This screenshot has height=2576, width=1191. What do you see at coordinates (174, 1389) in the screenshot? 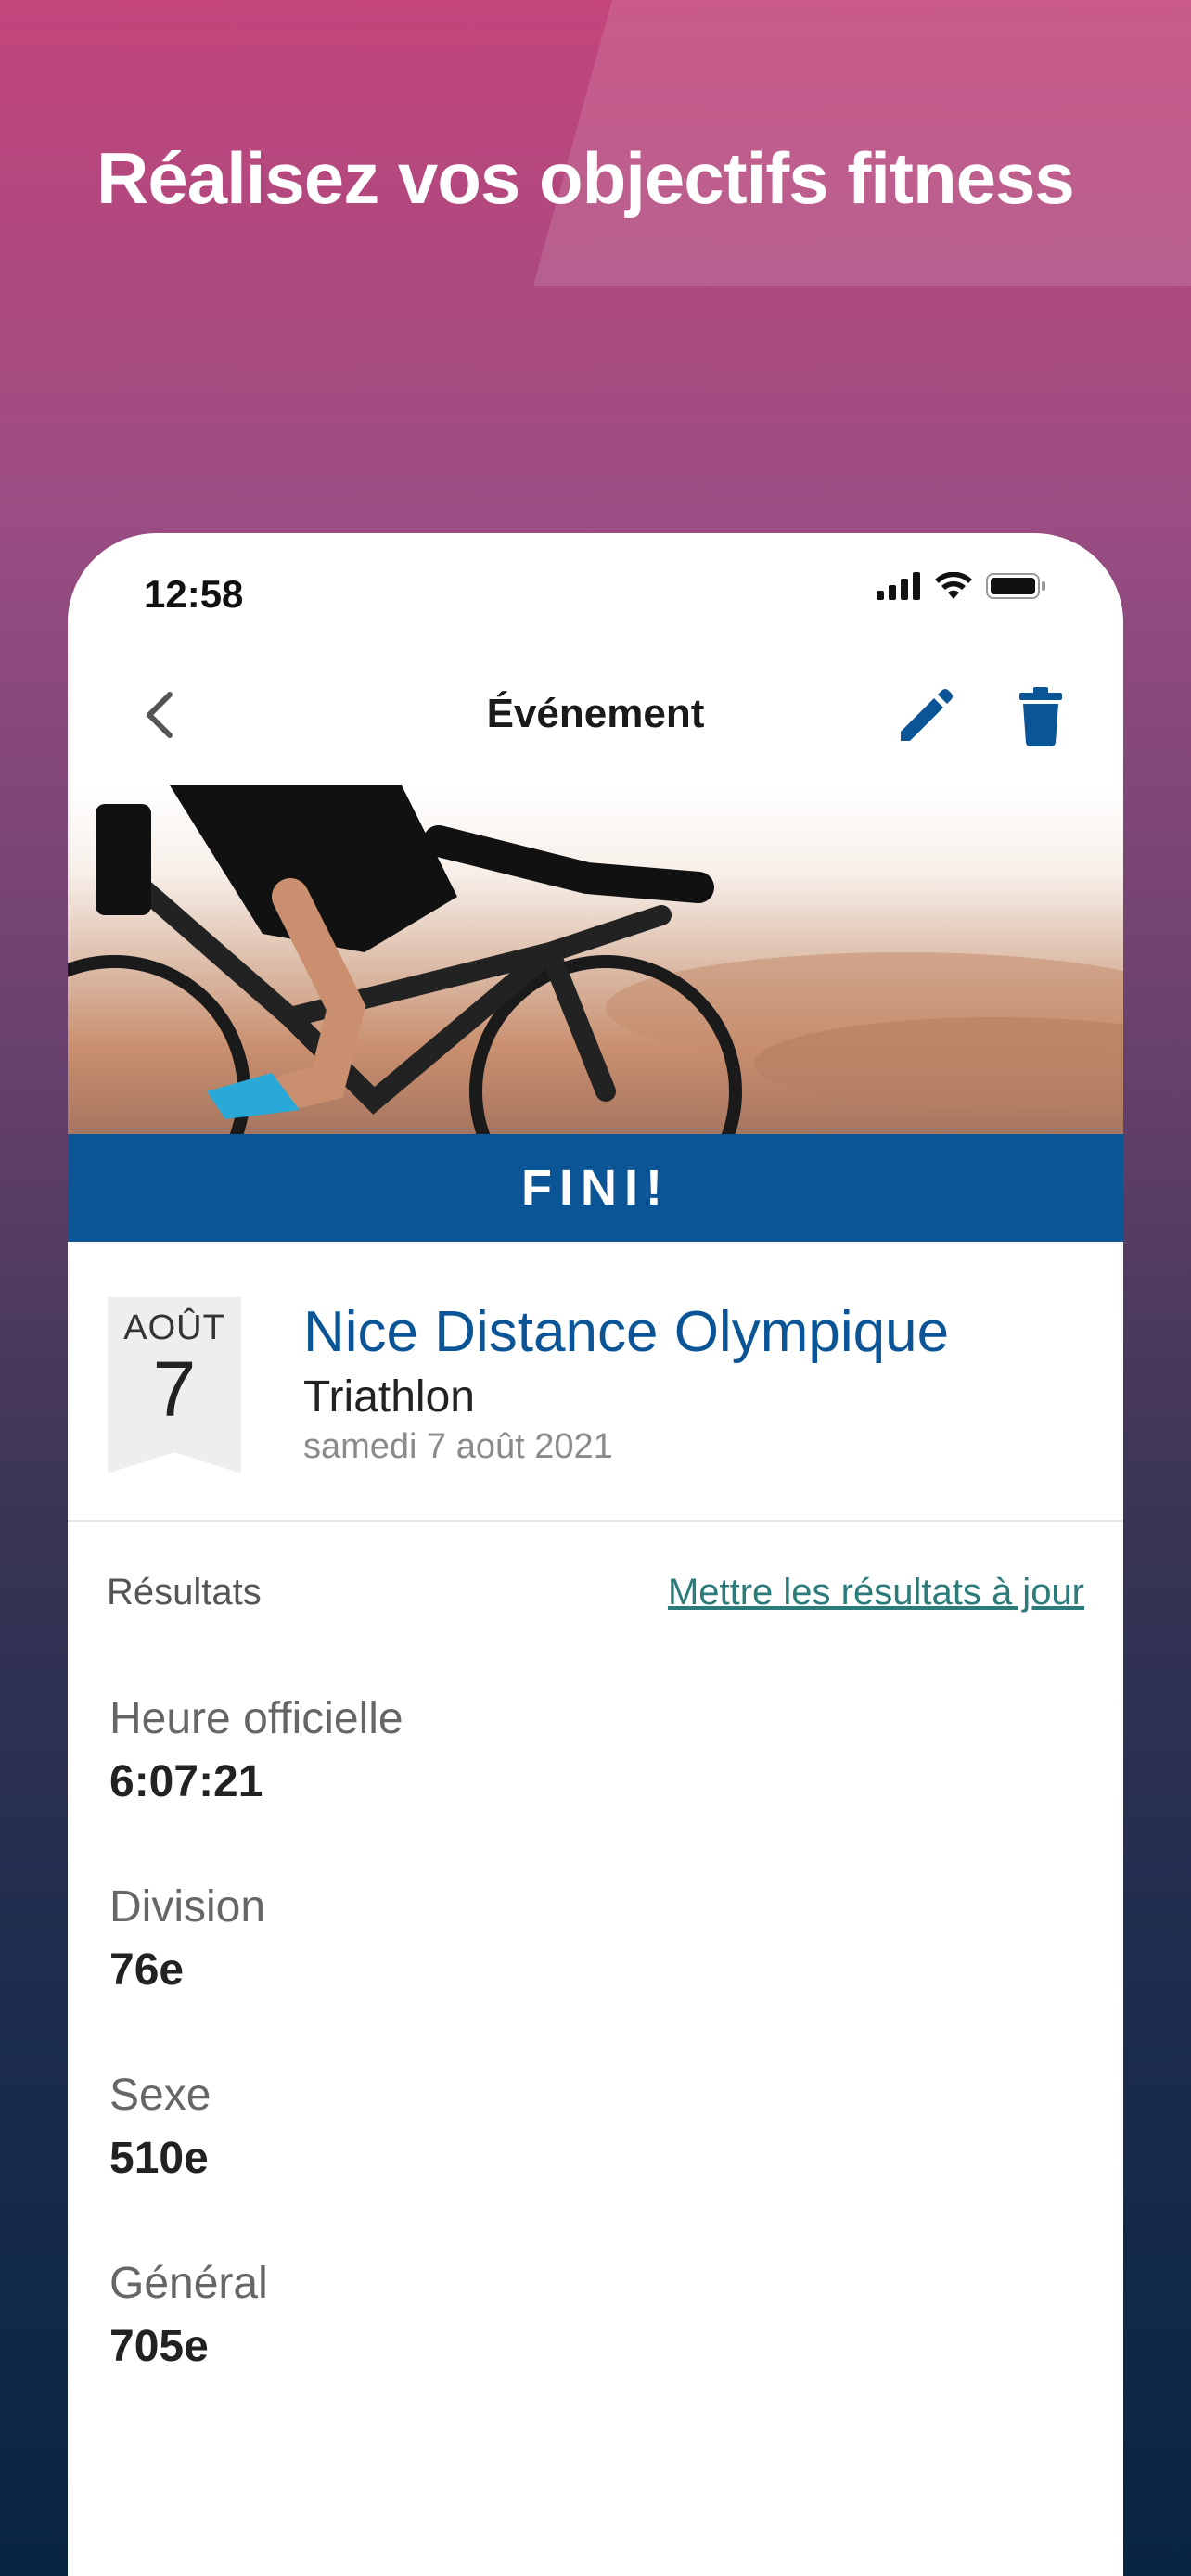
I see `date-day: 7` at bounding box center [174, 1389].